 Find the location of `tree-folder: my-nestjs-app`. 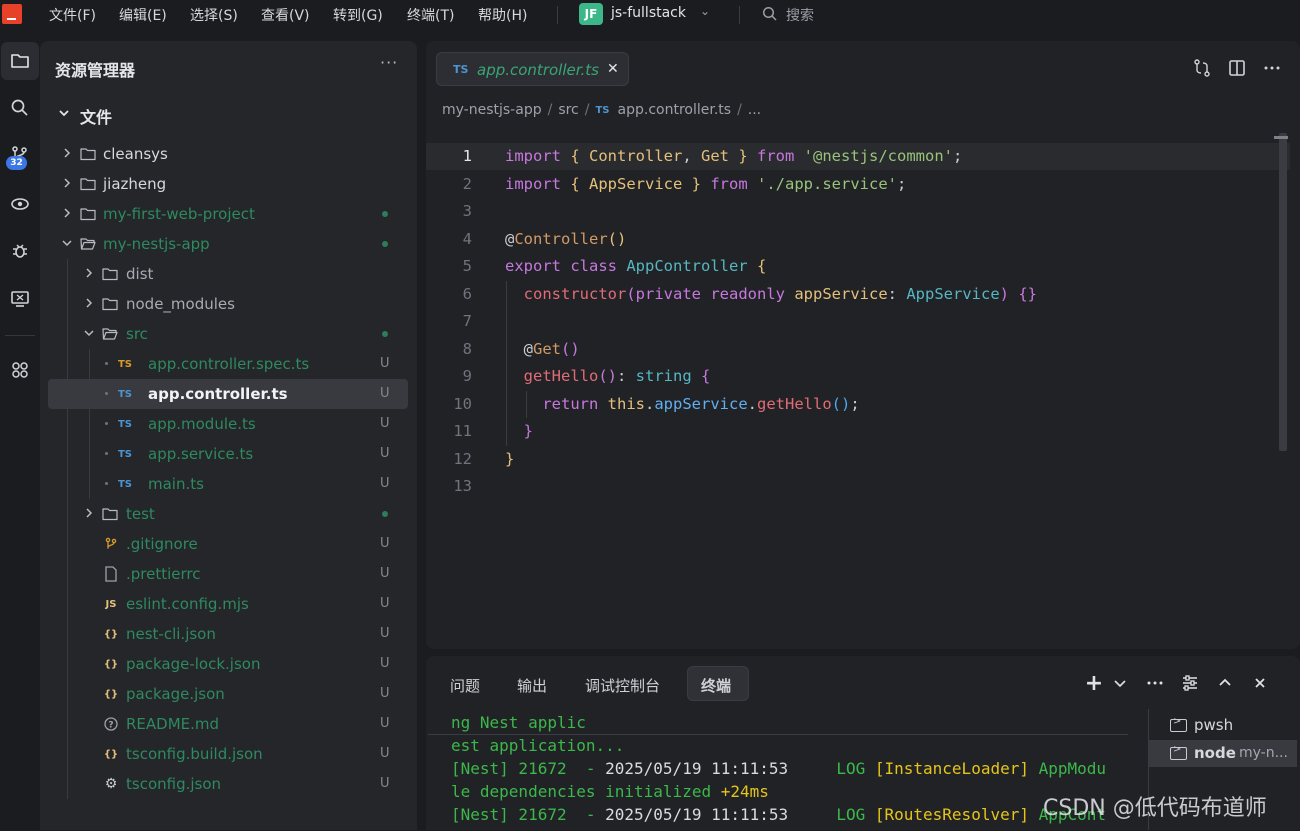

tree-folder: my-nestjs-app is located at coordinates (228, 244).